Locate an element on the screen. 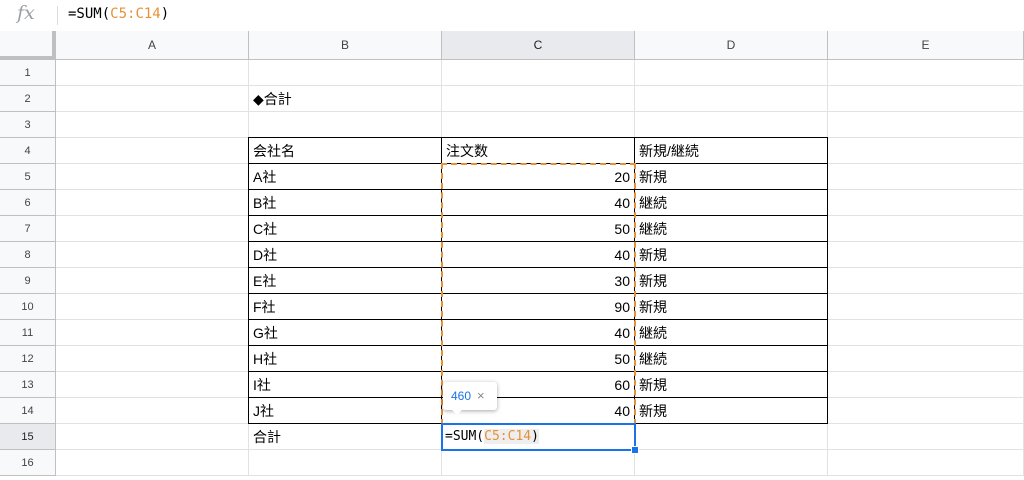 Image resolution: width=1024 pixels, height=480 pixels. select-all-corner is located at coordinates (28, 45).